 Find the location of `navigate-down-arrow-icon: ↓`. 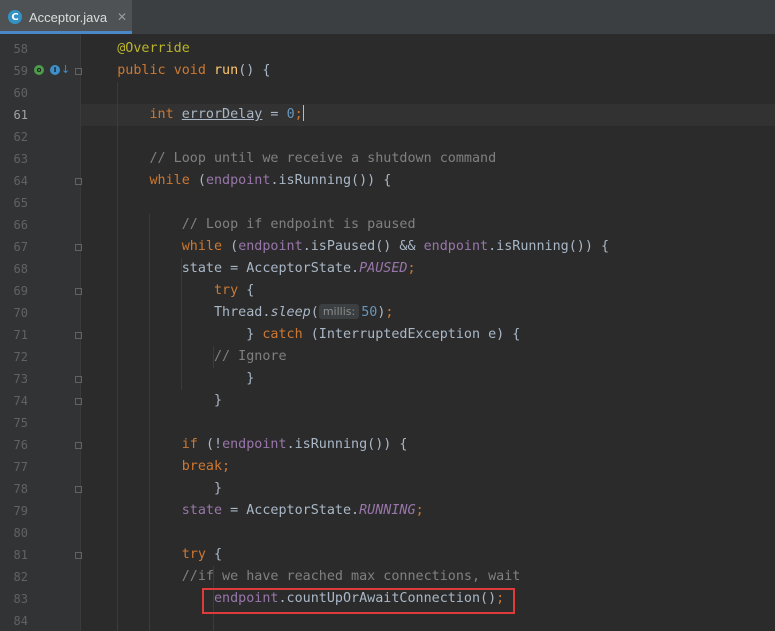

navigate-down-arrow-icon: ↓ is located at coordinates (65, 69).